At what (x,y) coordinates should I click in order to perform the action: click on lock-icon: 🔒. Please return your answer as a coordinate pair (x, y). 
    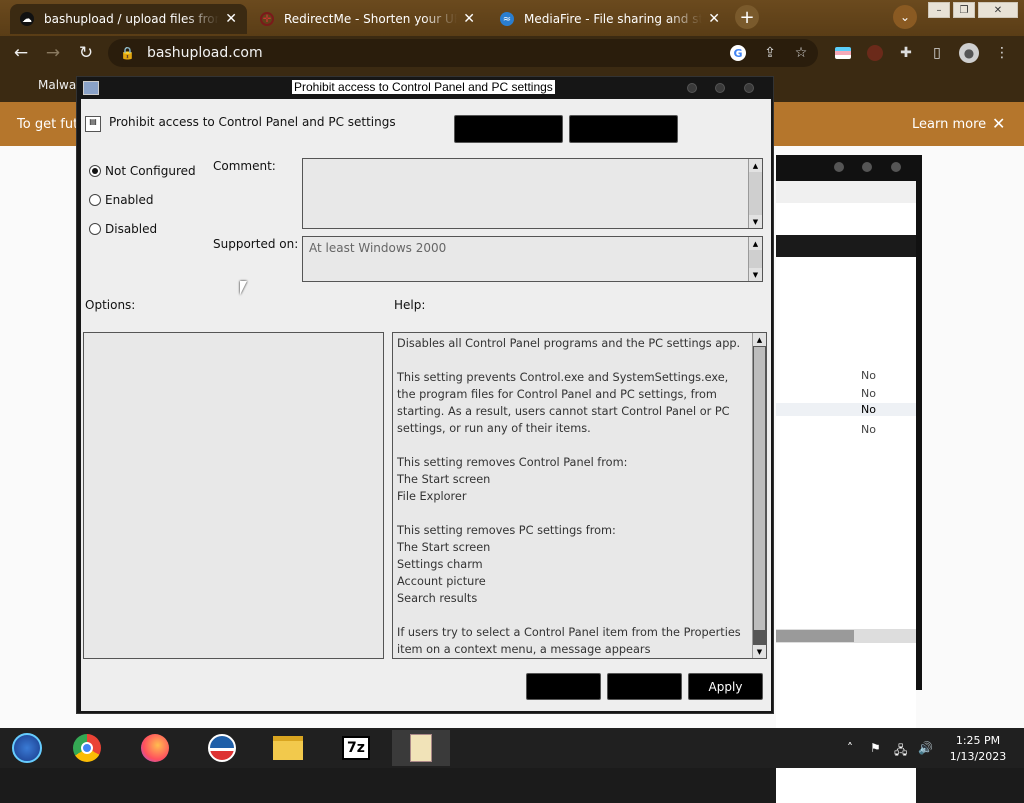
    Looking at the image, I should click on (127, 53).